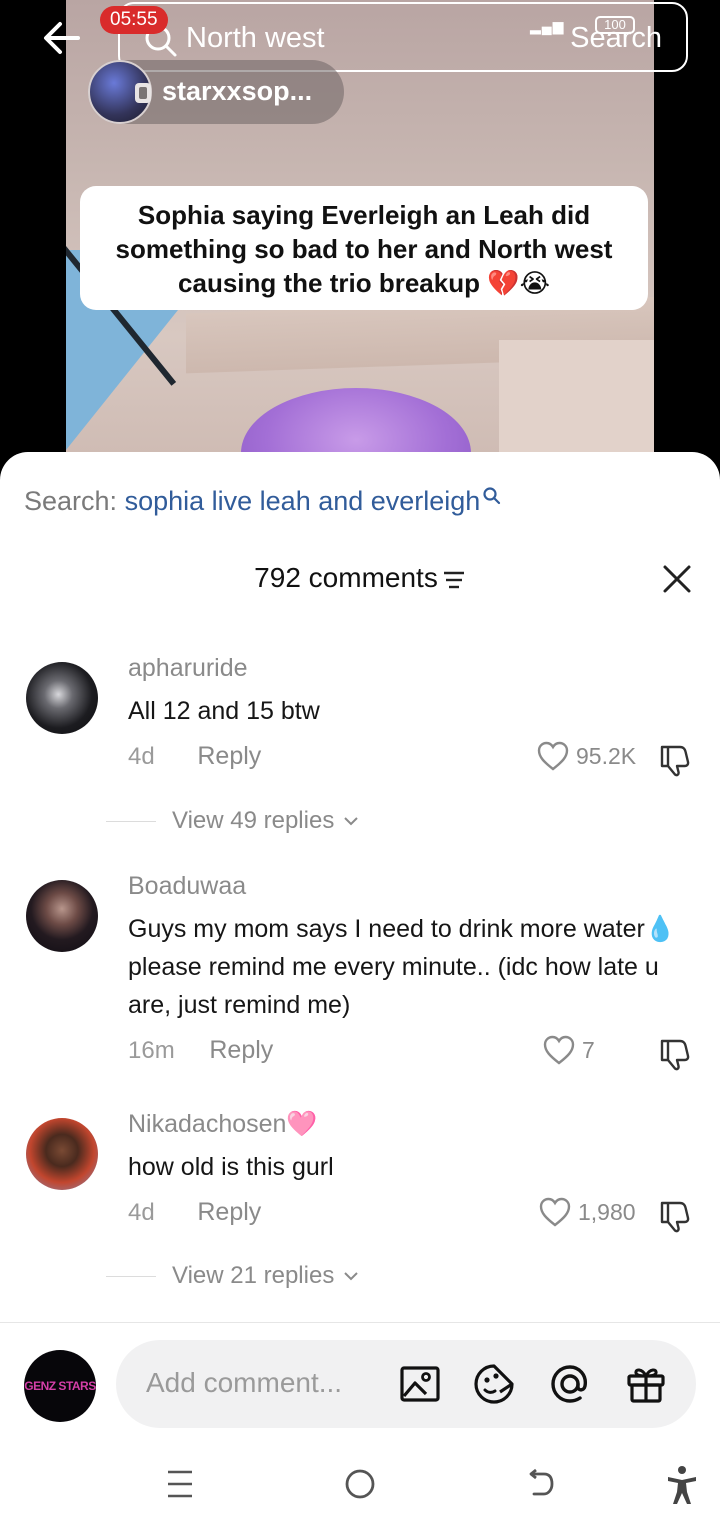 The image size is (720, 1524). What do you see at coordinates (60, 1386) in the screenshot?
I see `my-avatar: GENZ STARS` at bounding box center [60, 1386].